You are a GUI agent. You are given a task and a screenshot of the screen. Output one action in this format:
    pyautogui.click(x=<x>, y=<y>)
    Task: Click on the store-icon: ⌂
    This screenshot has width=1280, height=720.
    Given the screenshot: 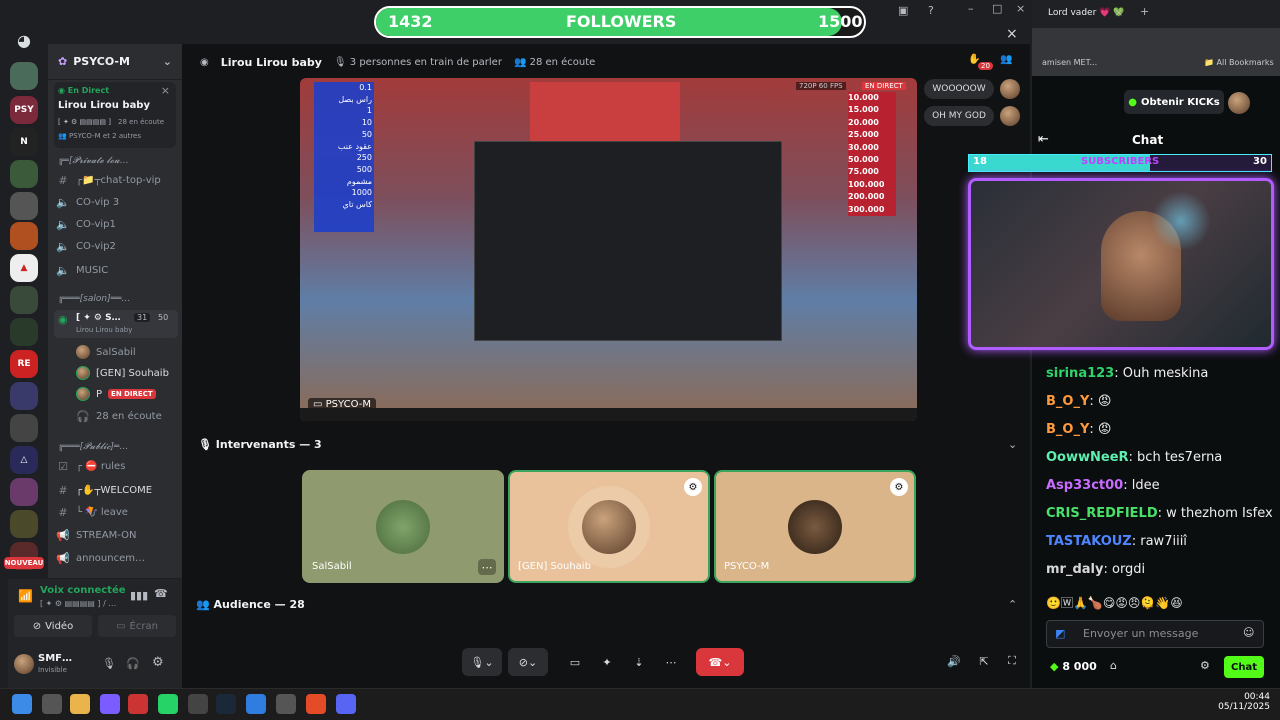 What is the action you would take?
    pyautogui.click(x=1113, y=665)
    